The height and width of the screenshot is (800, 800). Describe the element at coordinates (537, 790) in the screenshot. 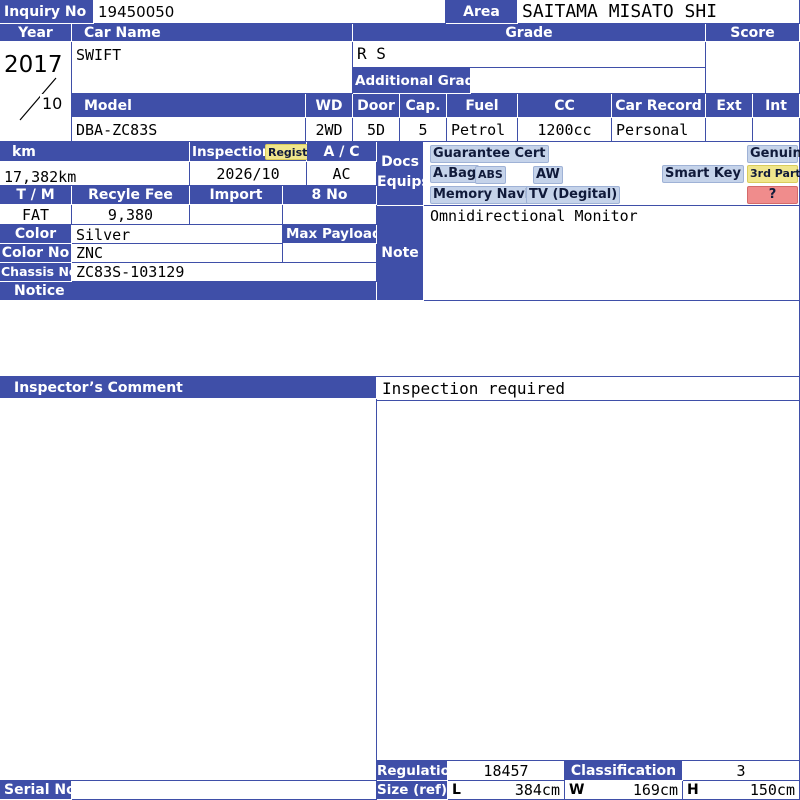

I see `size-l-text: 384cm` at that location.